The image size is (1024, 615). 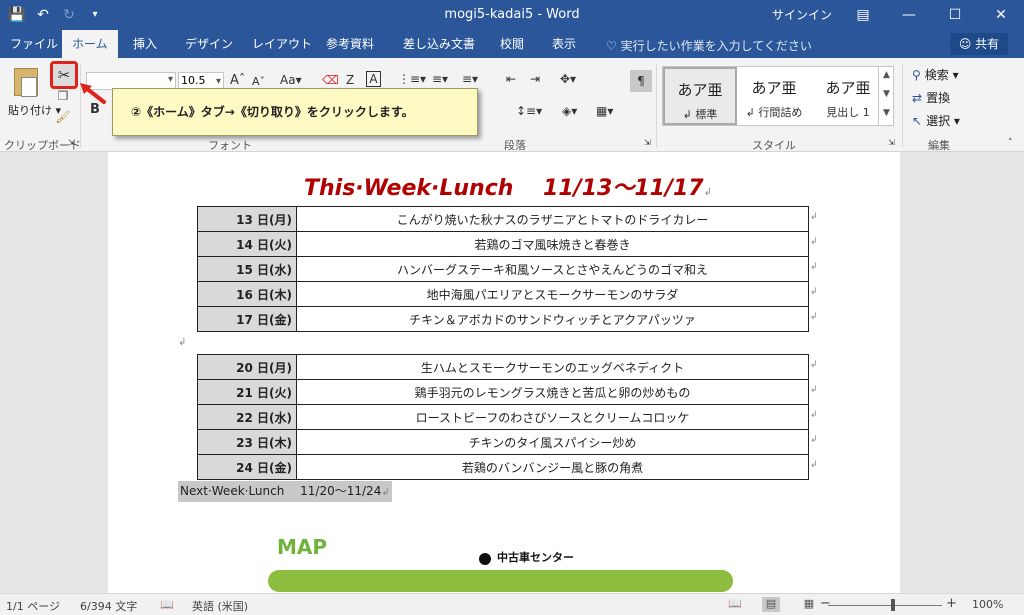 I want to click on font-group-label: フォント, so click(x=230, y=145).